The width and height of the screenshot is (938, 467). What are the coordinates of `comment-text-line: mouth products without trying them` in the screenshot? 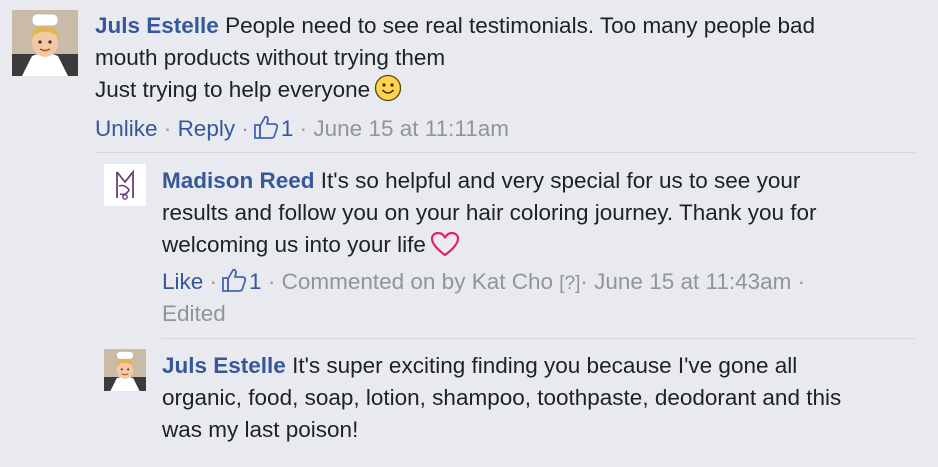 It's located at (270, 57).